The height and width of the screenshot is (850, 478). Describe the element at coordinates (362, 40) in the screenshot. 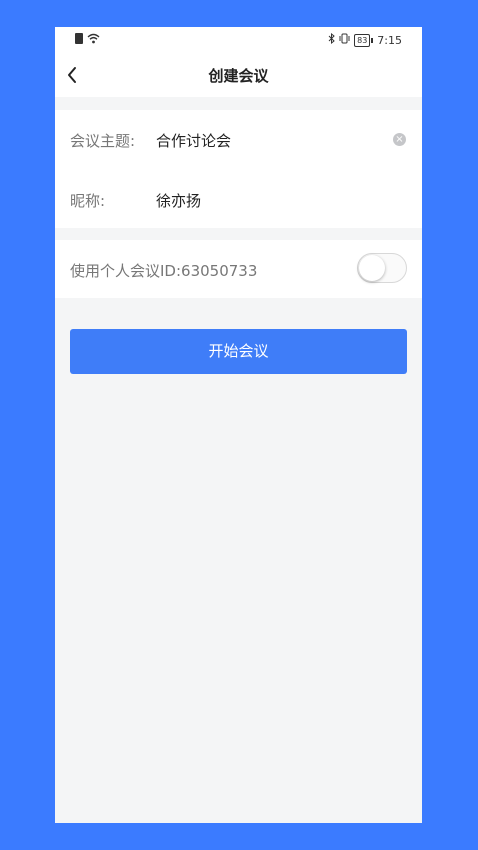

I see `battery-icon: 83` at that location.